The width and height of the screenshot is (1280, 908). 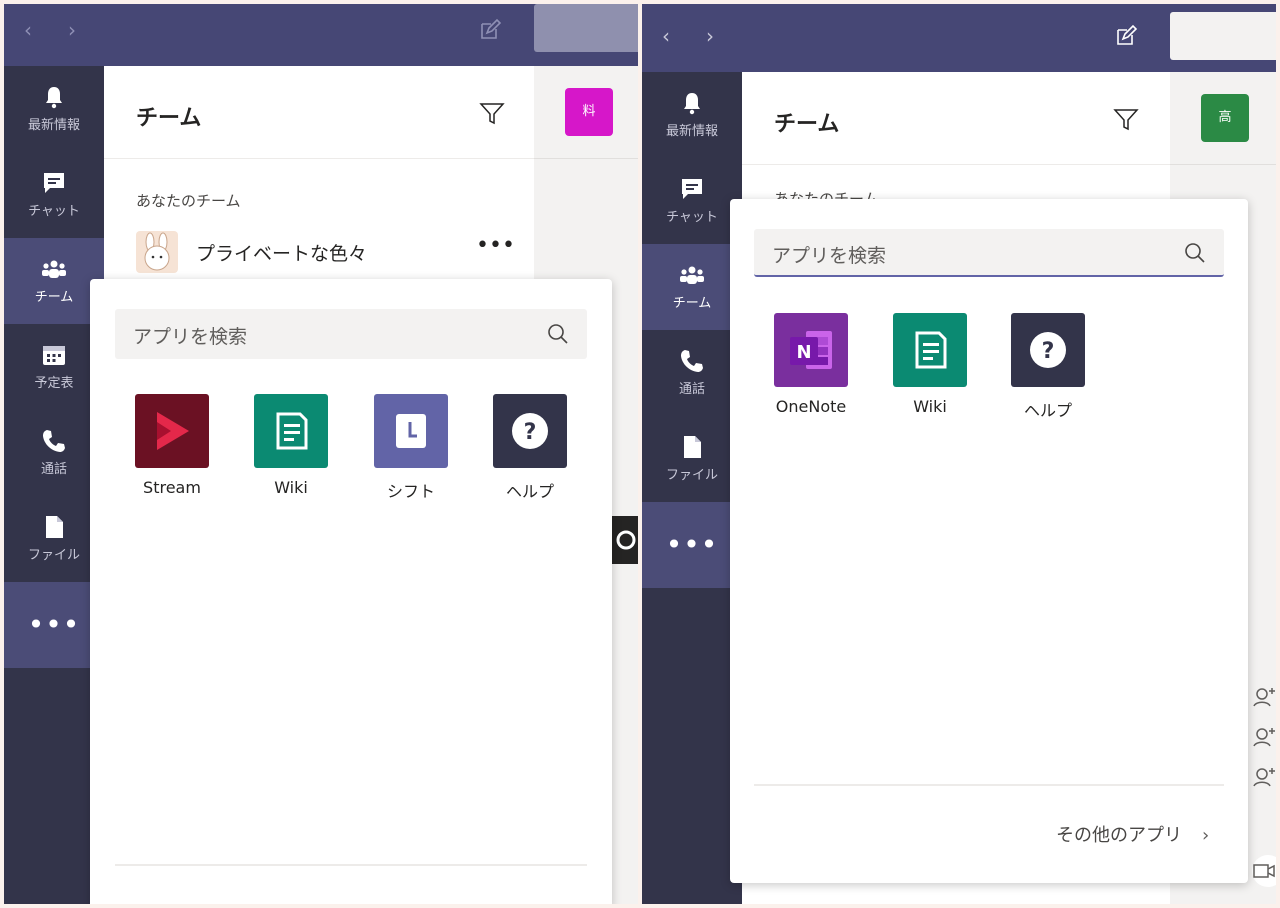 What do you see at coordinates (172, 487) in the screenshot?
I see `app-name: Stream` at bounding box center [172, 487].